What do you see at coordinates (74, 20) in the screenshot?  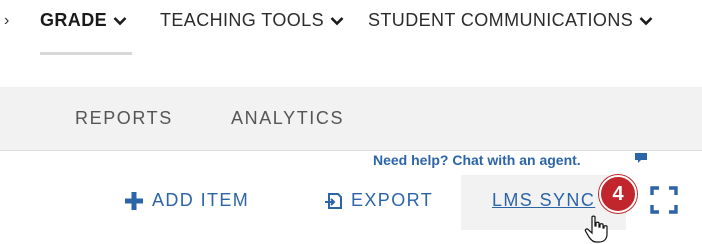 I see `nav-item-label: GRADE` at bounding box center [74, 20].